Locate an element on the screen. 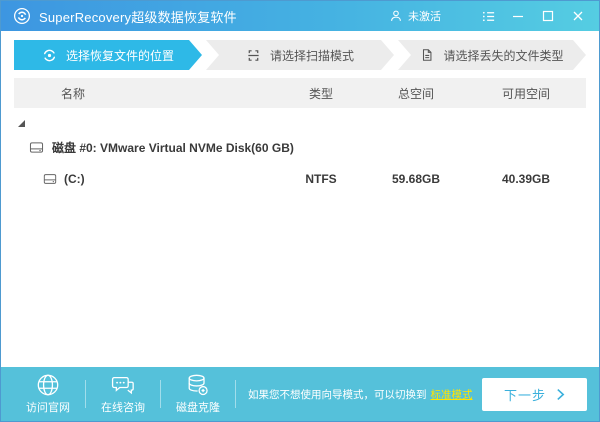 The height and width of the screenshot is (422, 600). volume-type: NTFS is located at coordinates (321, 179).